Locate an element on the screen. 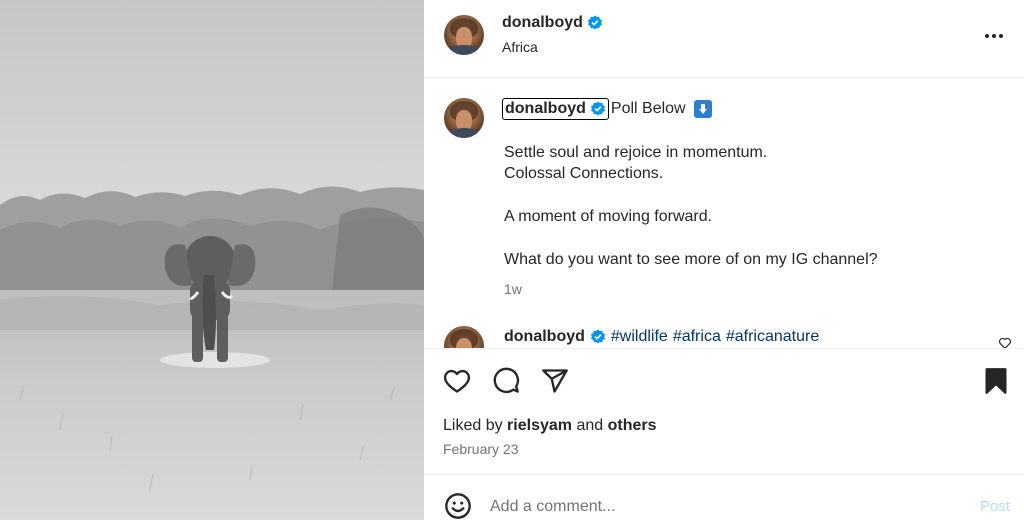 The height and width of the screenshot is (520, 1024). share-icon is located at coordinates (555, 381).